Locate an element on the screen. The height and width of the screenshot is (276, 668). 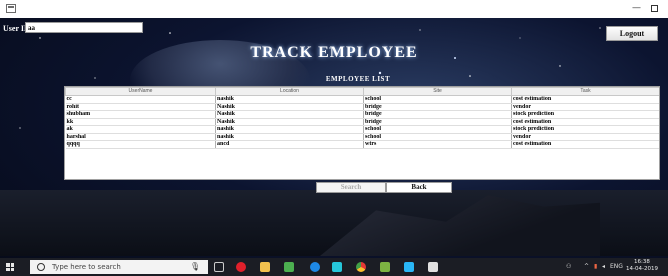
table-row: harshal nashik school vendor is located at coordinates (362, 137).